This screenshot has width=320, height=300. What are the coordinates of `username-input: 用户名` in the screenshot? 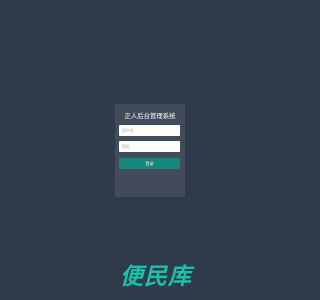 It's located at (149, 130).